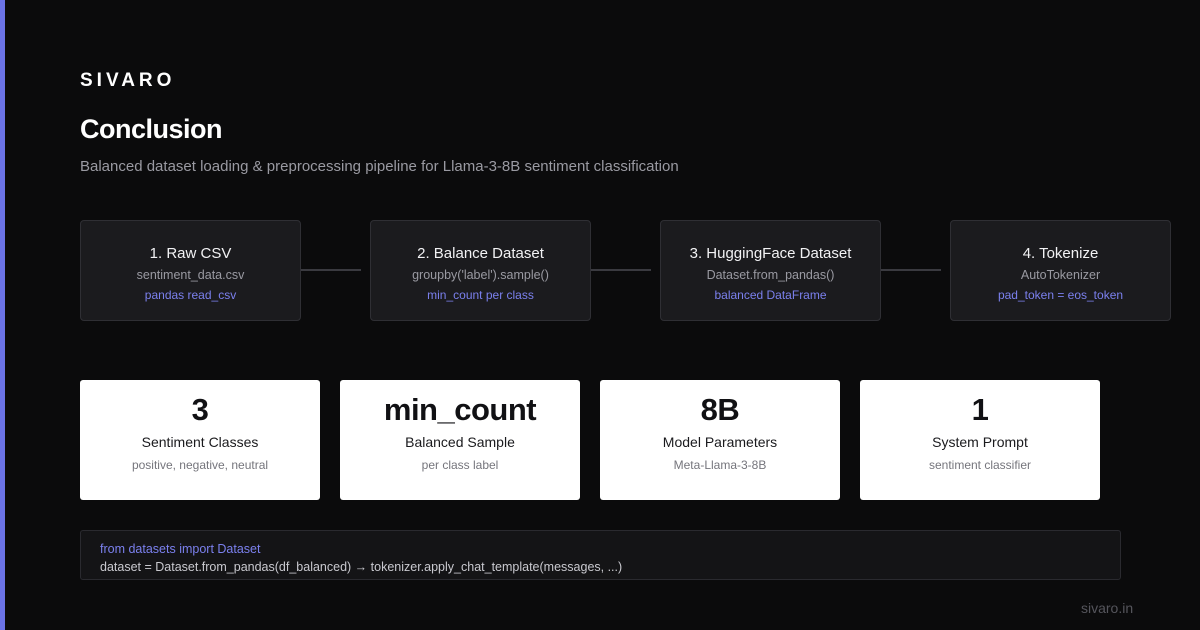 This screenshot has width=1200, height=630. I want to click on step-note: min_count per class, so click(480, 295).